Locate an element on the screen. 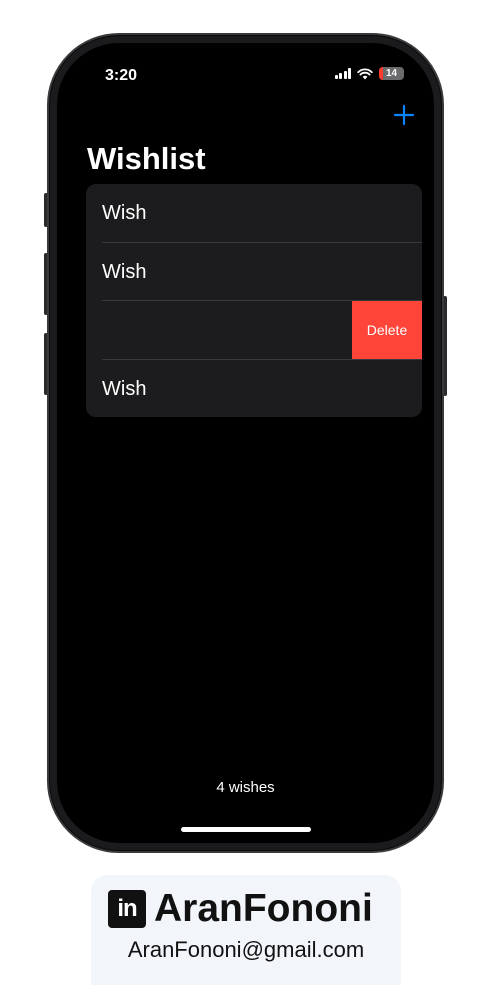  page-title: Wishlist is located at coordinates (146, 158).